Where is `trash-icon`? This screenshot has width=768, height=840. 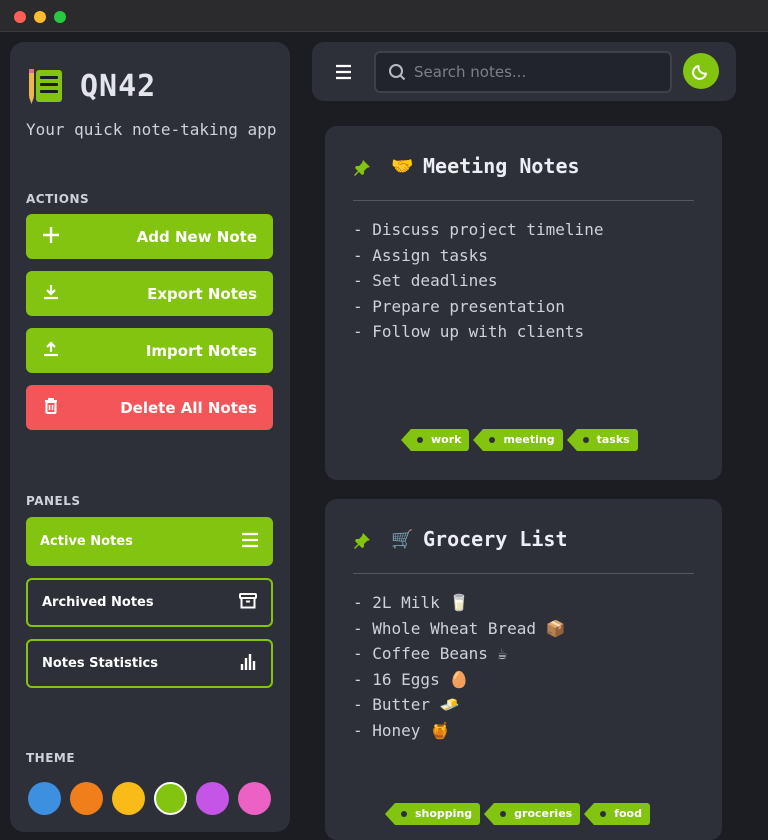
trash-icon is located at coordinates (51, 408).